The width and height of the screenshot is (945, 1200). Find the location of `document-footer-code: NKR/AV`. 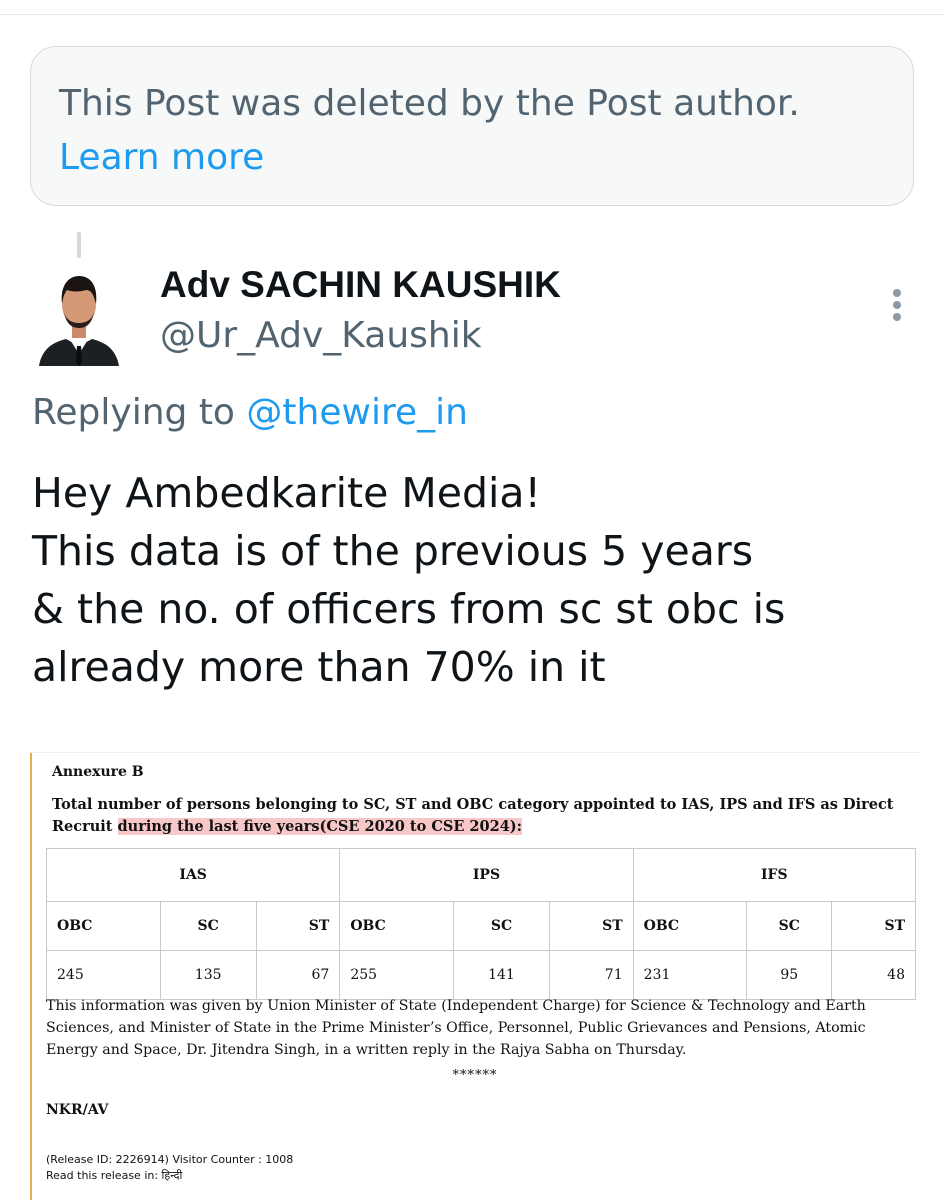

document-footer-code: NKR/AV is located at coordinates (77, 1110).